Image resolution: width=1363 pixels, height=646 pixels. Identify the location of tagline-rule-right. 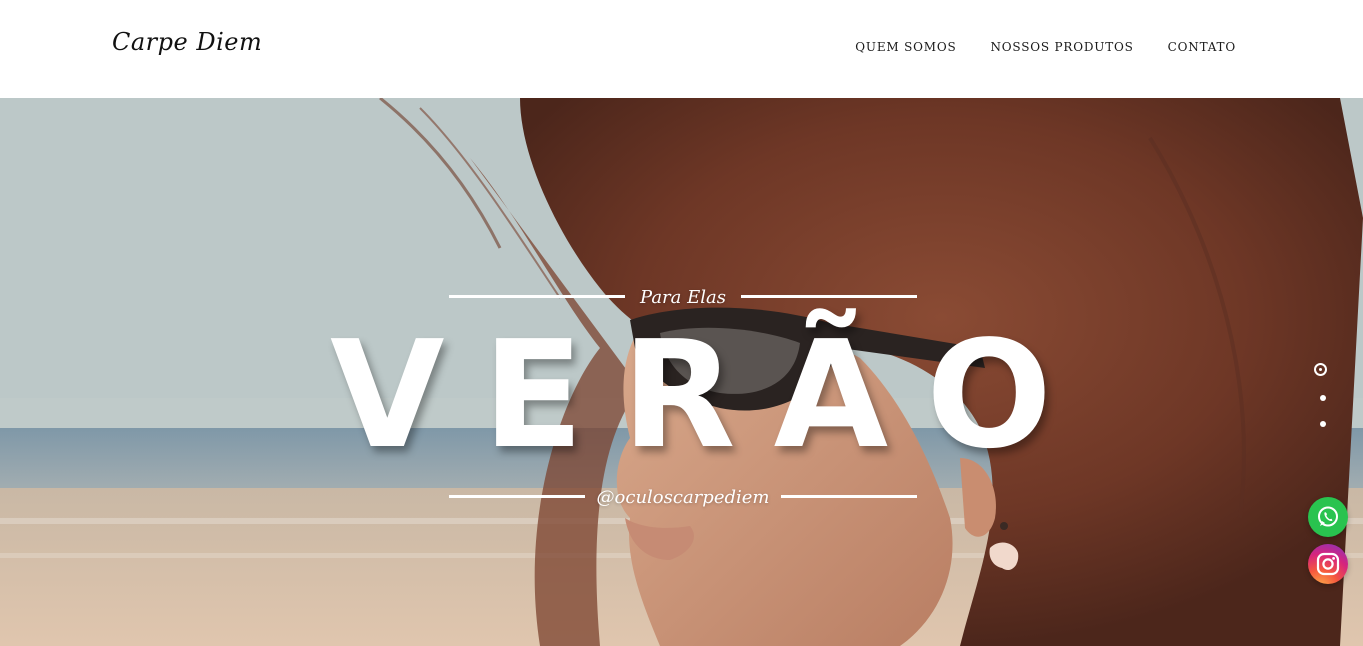
(829, 296).